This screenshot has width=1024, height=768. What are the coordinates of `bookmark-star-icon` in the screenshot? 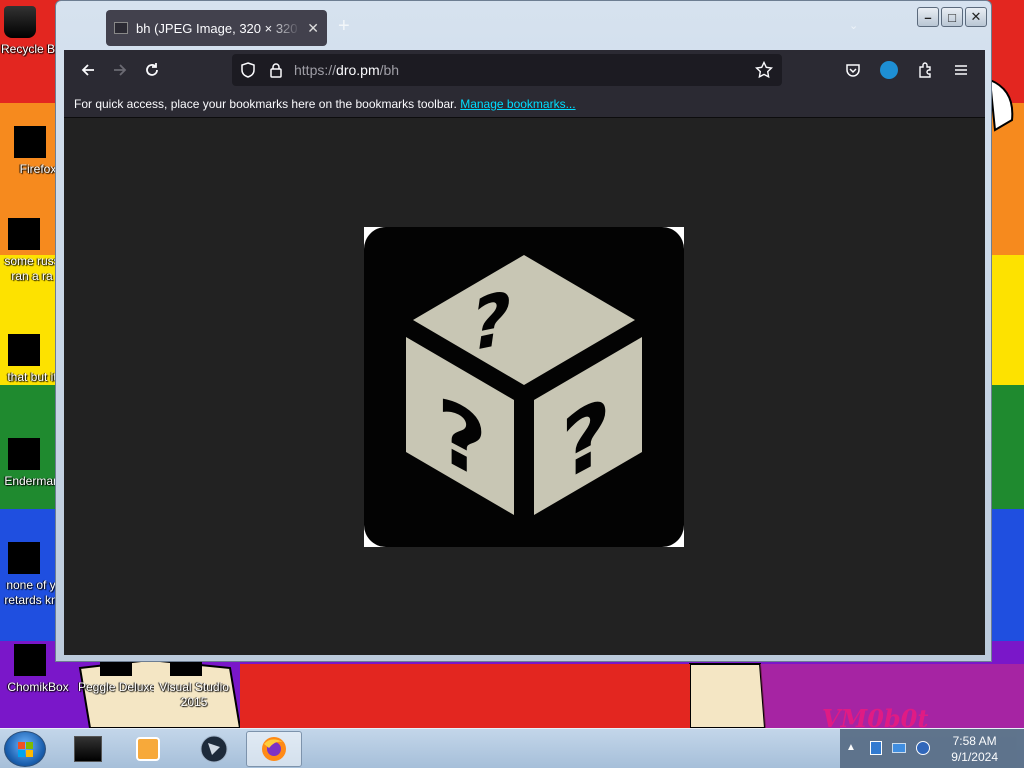 It's located at (764, 70).